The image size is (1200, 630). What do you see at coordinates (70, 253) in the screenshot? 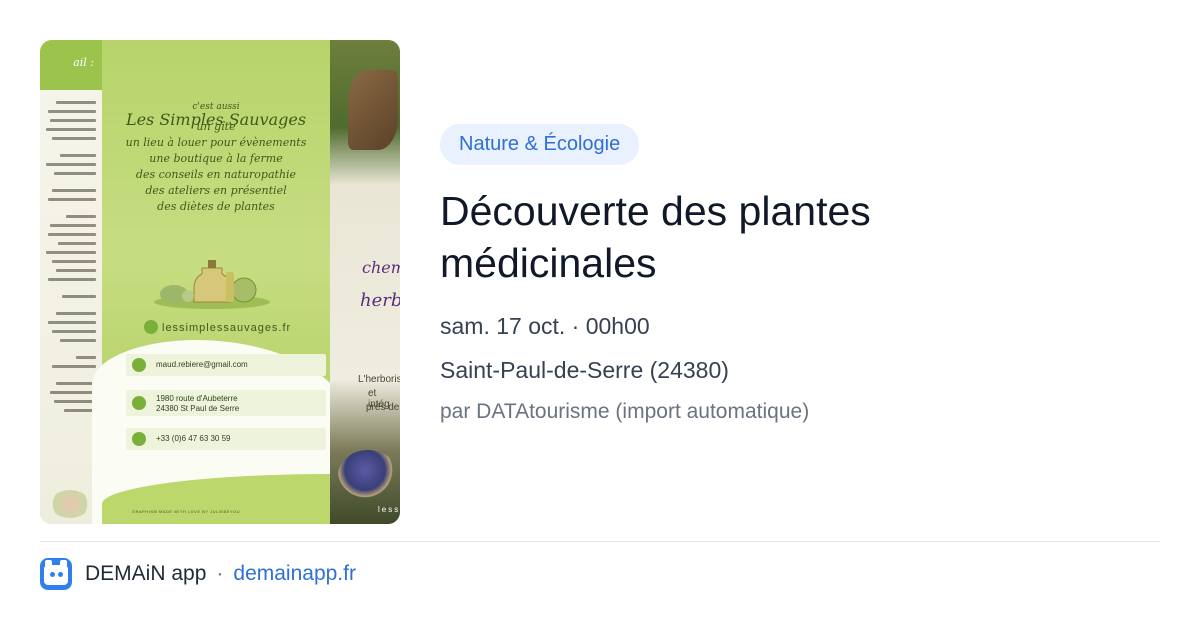
I see `flyer-left-text` at bounding box center [70, 253].